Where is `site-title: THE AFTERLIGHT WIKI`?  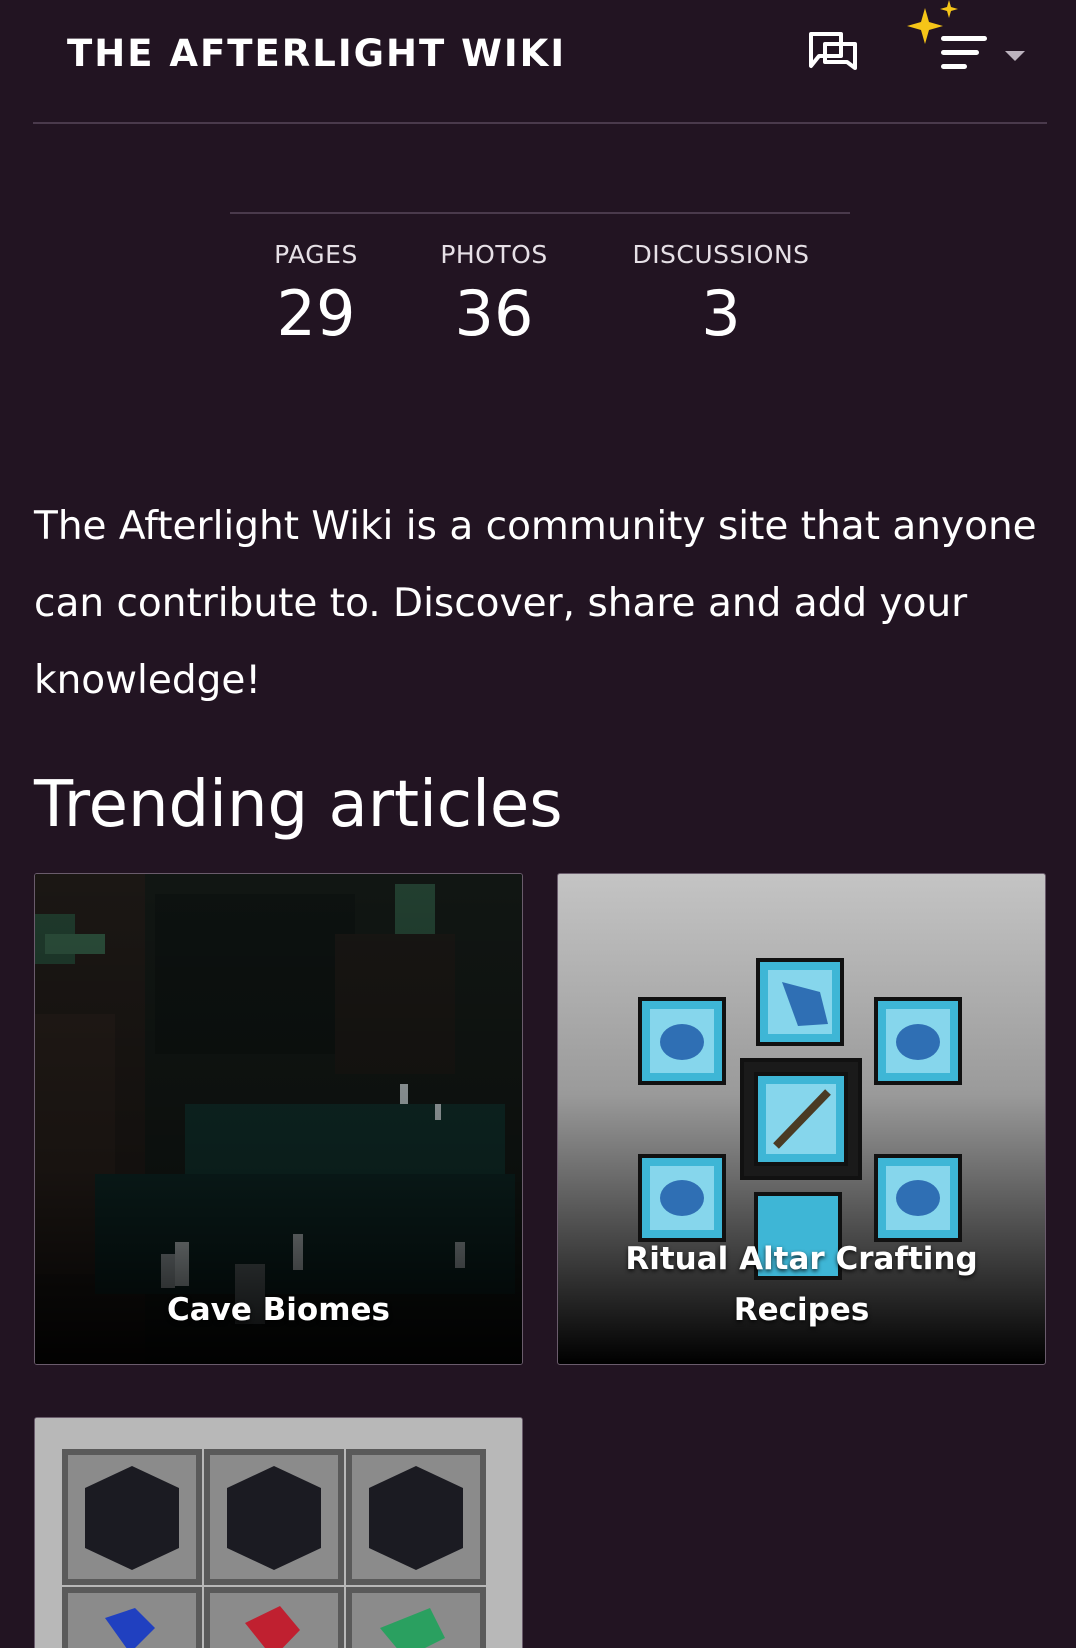 site-title: THE AFTERLIGHT WIKI is located at coordinates (316, 53).